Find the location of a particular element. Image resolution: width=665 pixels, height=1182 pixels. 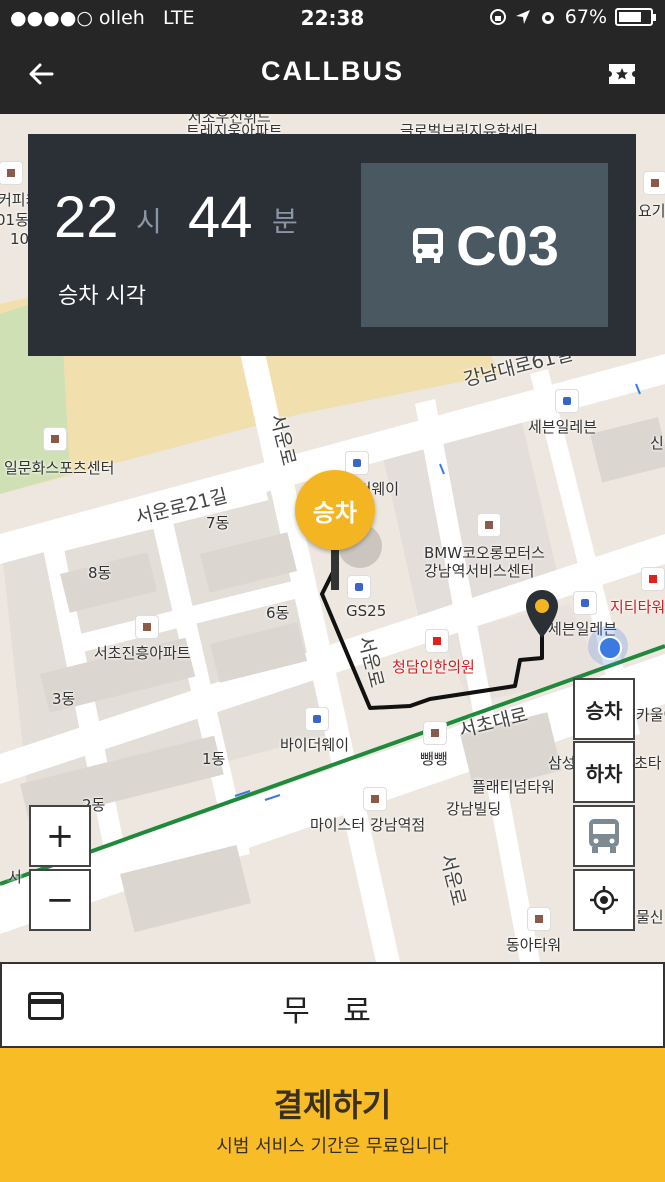

map-label: 세븐일레븐 is located at coordinates (563, 427).